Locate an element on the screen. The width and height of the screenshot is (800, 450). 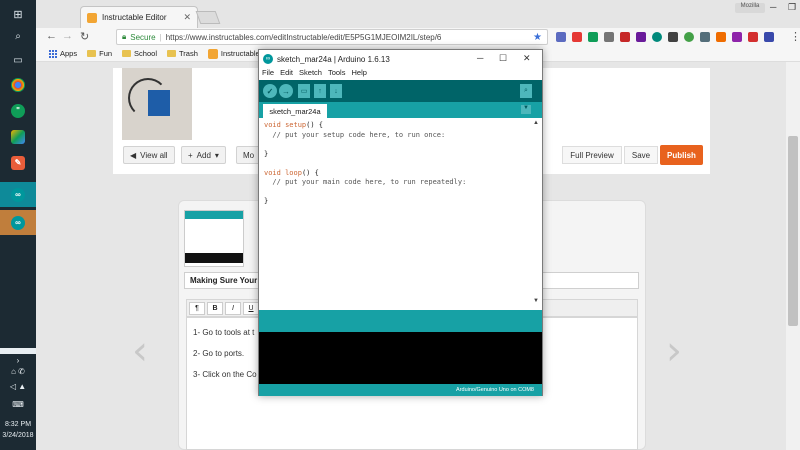
keyboard-icon: ⌨ is located at coordinates (18, 404).